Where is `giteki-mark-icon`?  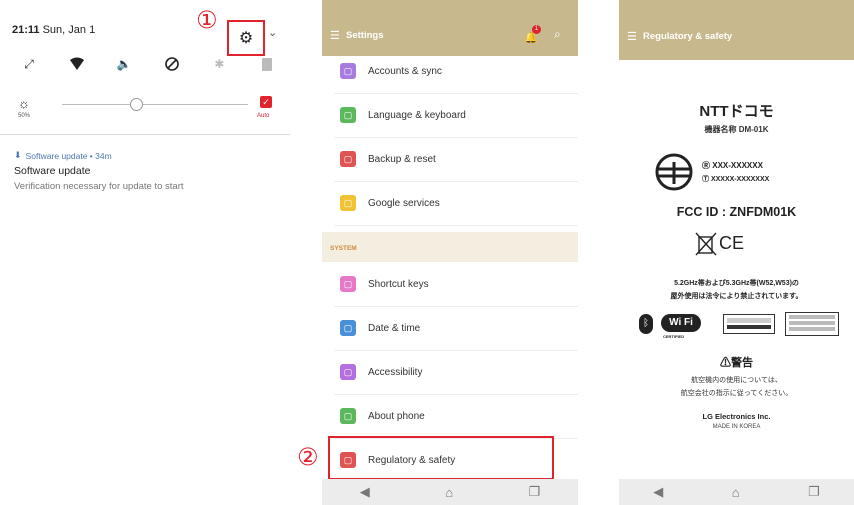
giteki-mark-icon is located at coordinates (674, 172).